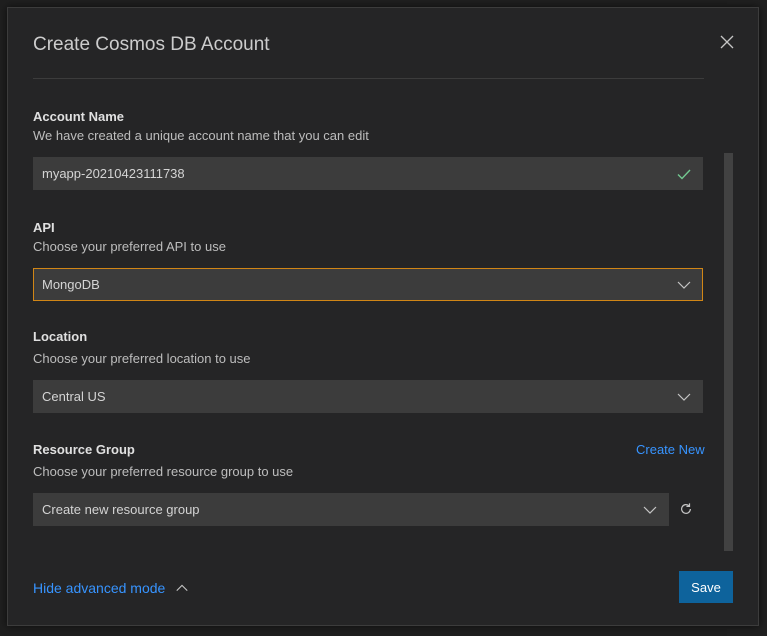  I want to click on location-label: Location, so click(60, 336).